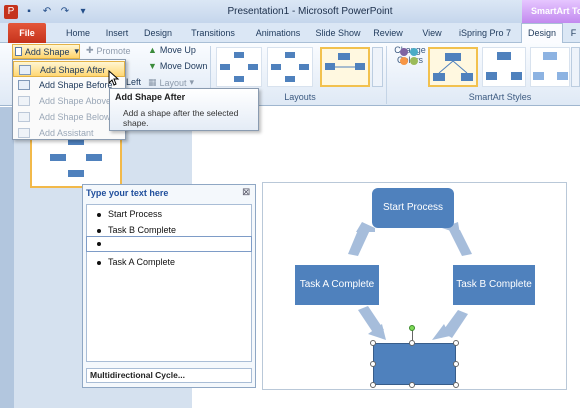  I want to click on smartart-node-task-b: Task B Complete, so click(494, 285).